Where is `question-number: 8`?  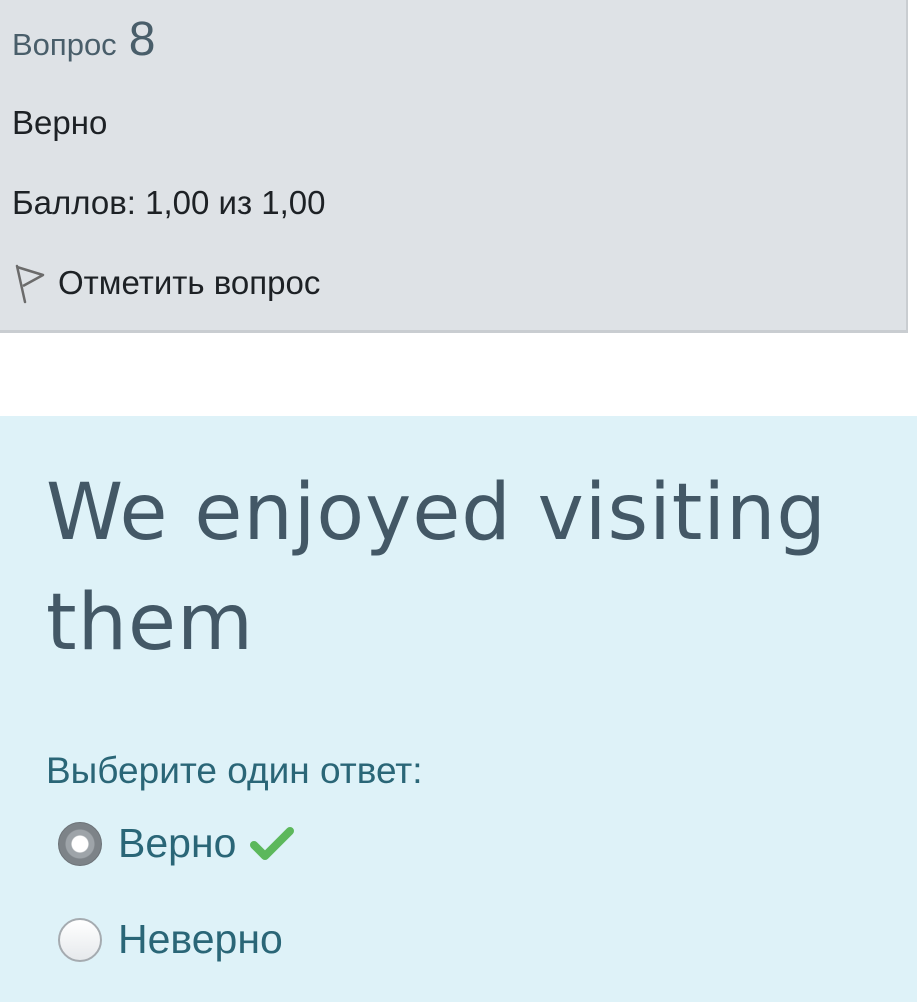
question-number: 8 is located at coordinates (142, 39).